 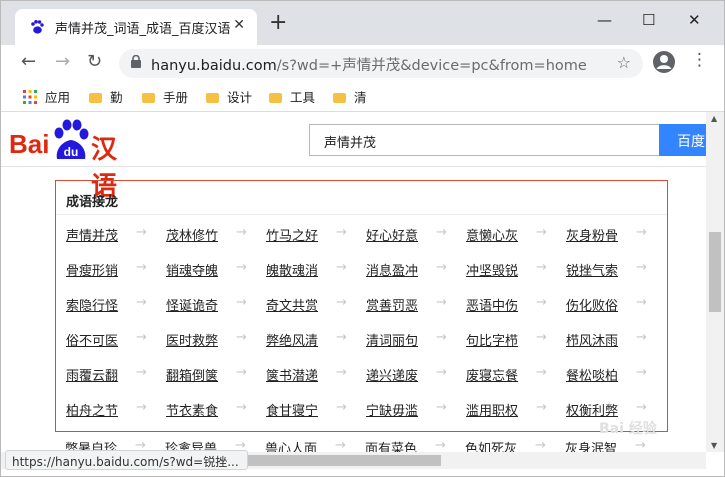 I want to click on idiom-link: 雨覆云翻, so click(x=92, y=374).